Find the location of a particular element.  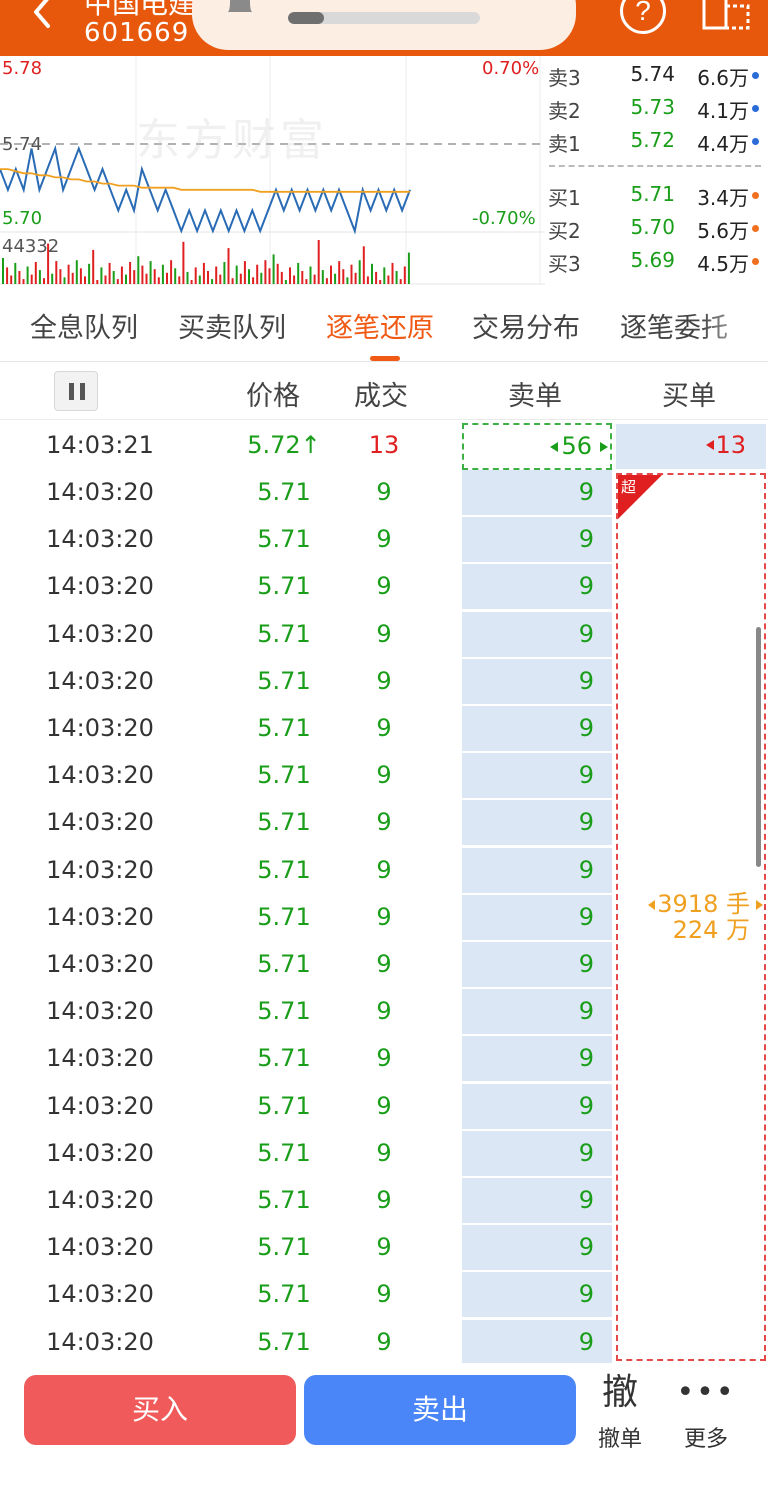

level-volume: 5.6万 is located at coordinates (723, 231).